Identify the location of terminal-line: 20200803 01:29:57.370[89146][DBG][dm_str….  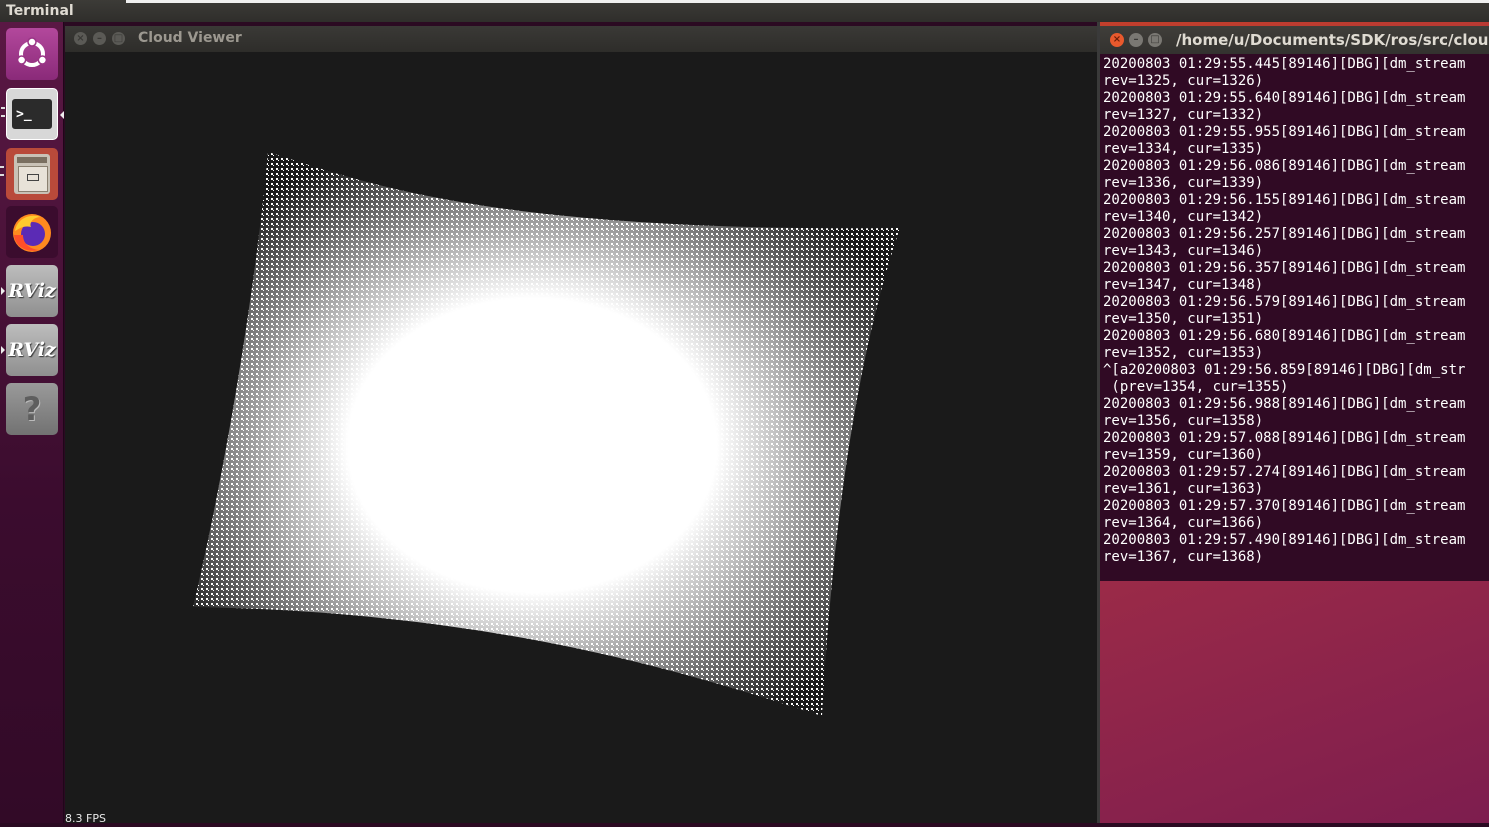
(1284, 506).